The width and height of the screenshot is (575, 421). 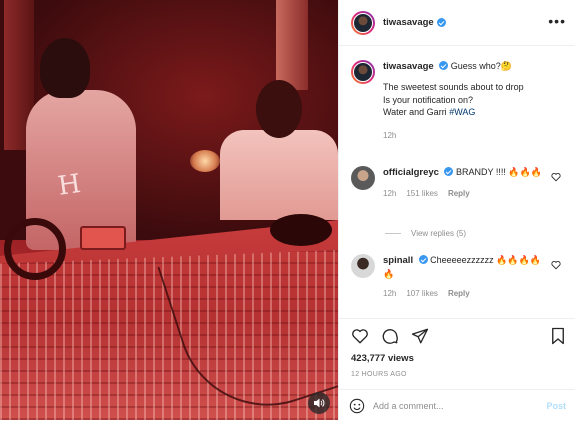 I want to click on post-actions: 423,777 views 12 HOURS AGO Post, so click(x=457, y=369).